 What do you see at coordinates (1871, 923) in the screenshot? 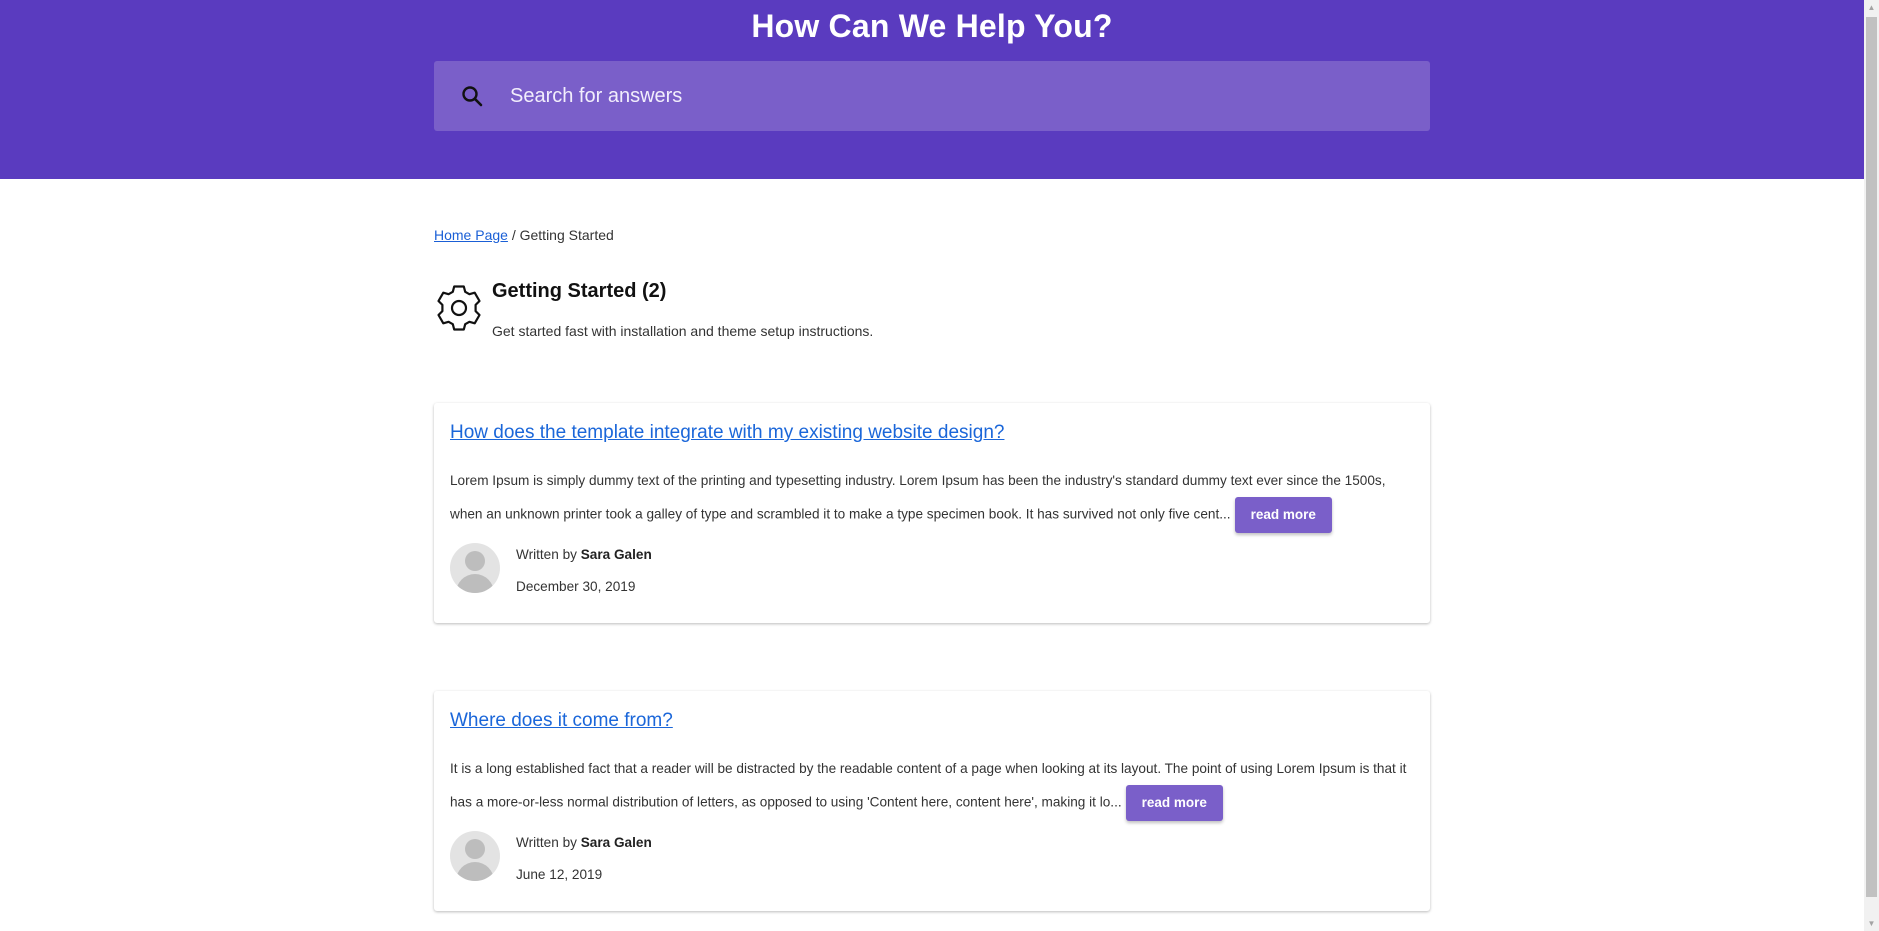
I see `scroll-down-arrow: ▼` at bounding box center [1871, 923].